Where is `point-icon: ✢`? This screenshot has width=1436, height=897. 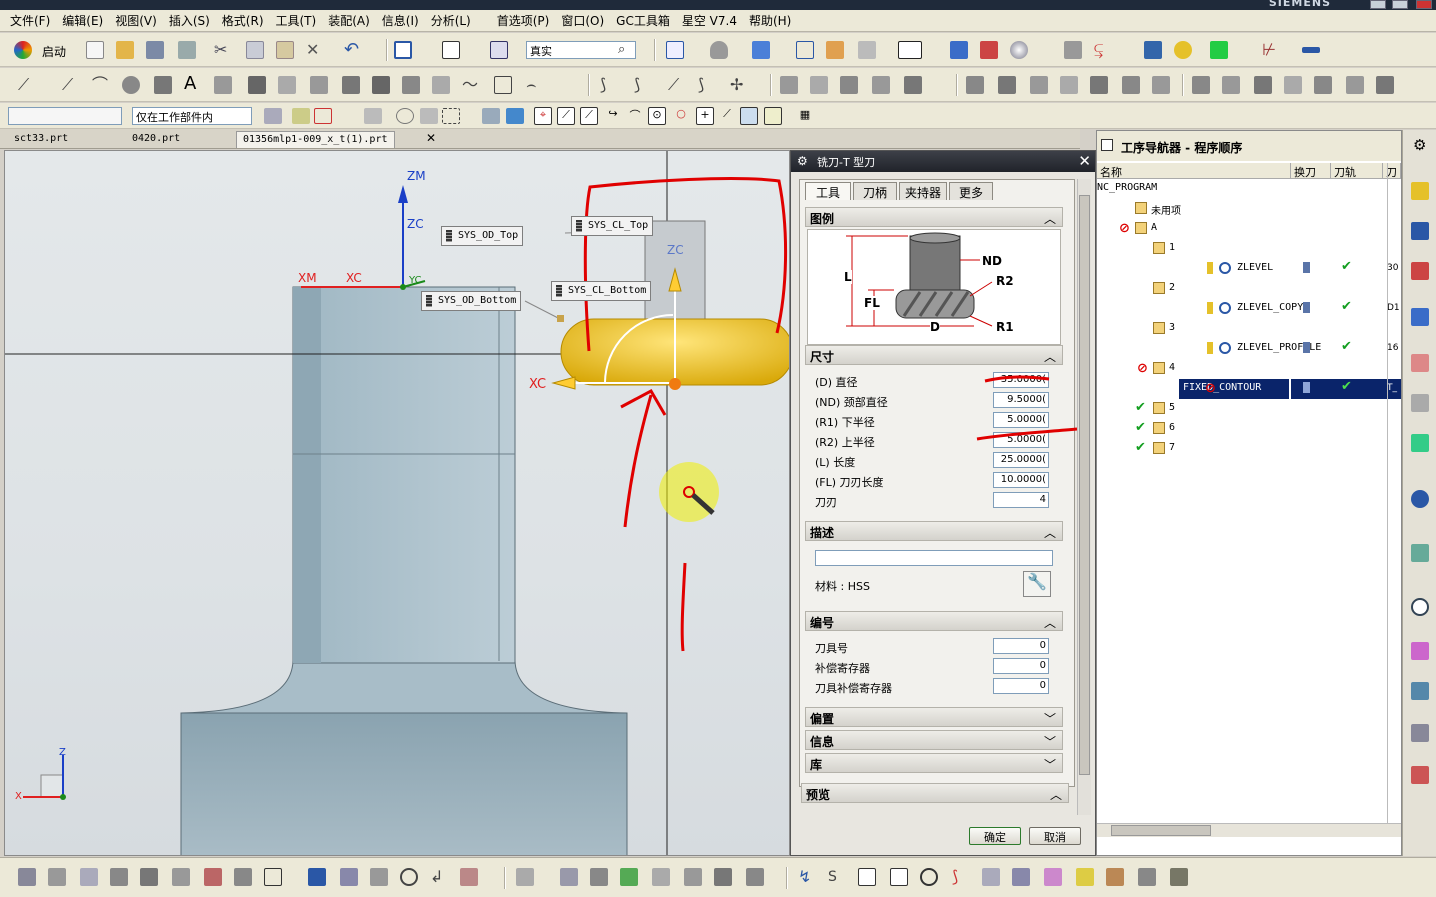 point-icon: ✢ is located at coordinates (739, 85).